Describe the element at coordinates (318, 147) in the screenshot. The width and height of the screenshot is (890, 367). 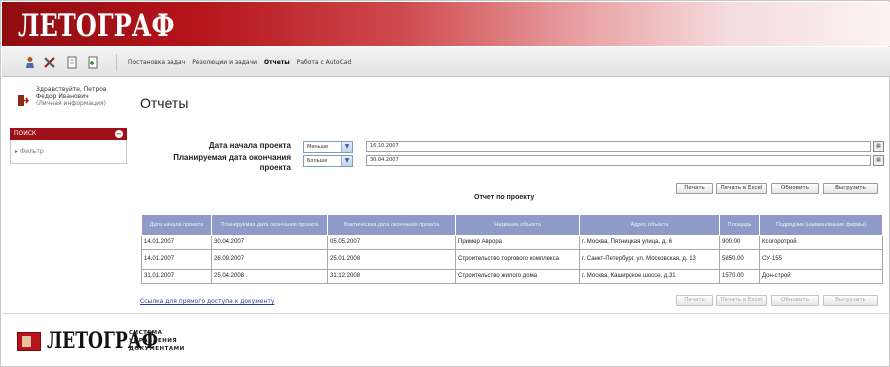
I see `start-condition-value: Меньше` at that location.